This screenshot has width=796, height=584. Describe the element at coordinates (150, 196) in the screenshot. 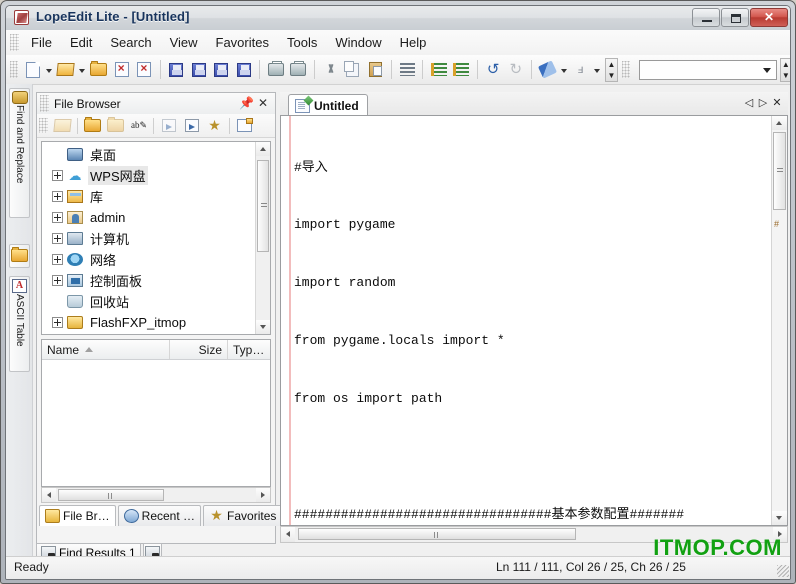

I see `tree-item-library: 库` at that location.